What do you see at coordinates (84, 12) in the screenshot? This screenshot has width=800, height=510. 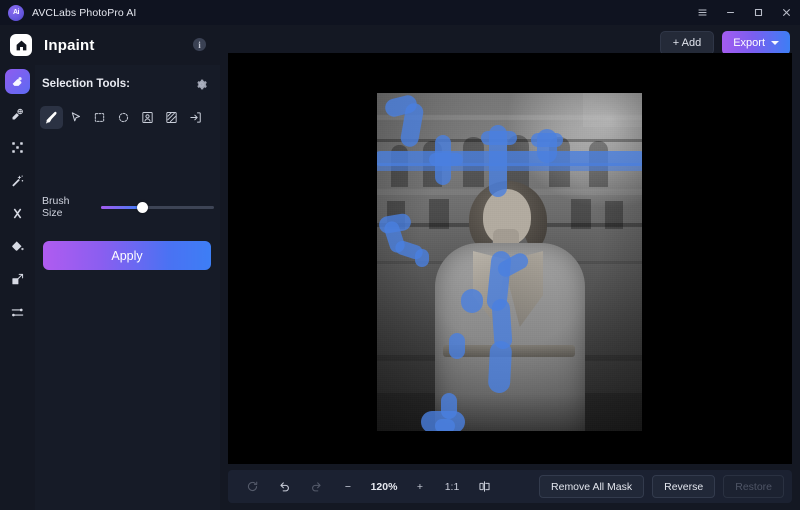 I see `app-title: AVCLabs PhotoPro AI` at bounding box center [84, 12].